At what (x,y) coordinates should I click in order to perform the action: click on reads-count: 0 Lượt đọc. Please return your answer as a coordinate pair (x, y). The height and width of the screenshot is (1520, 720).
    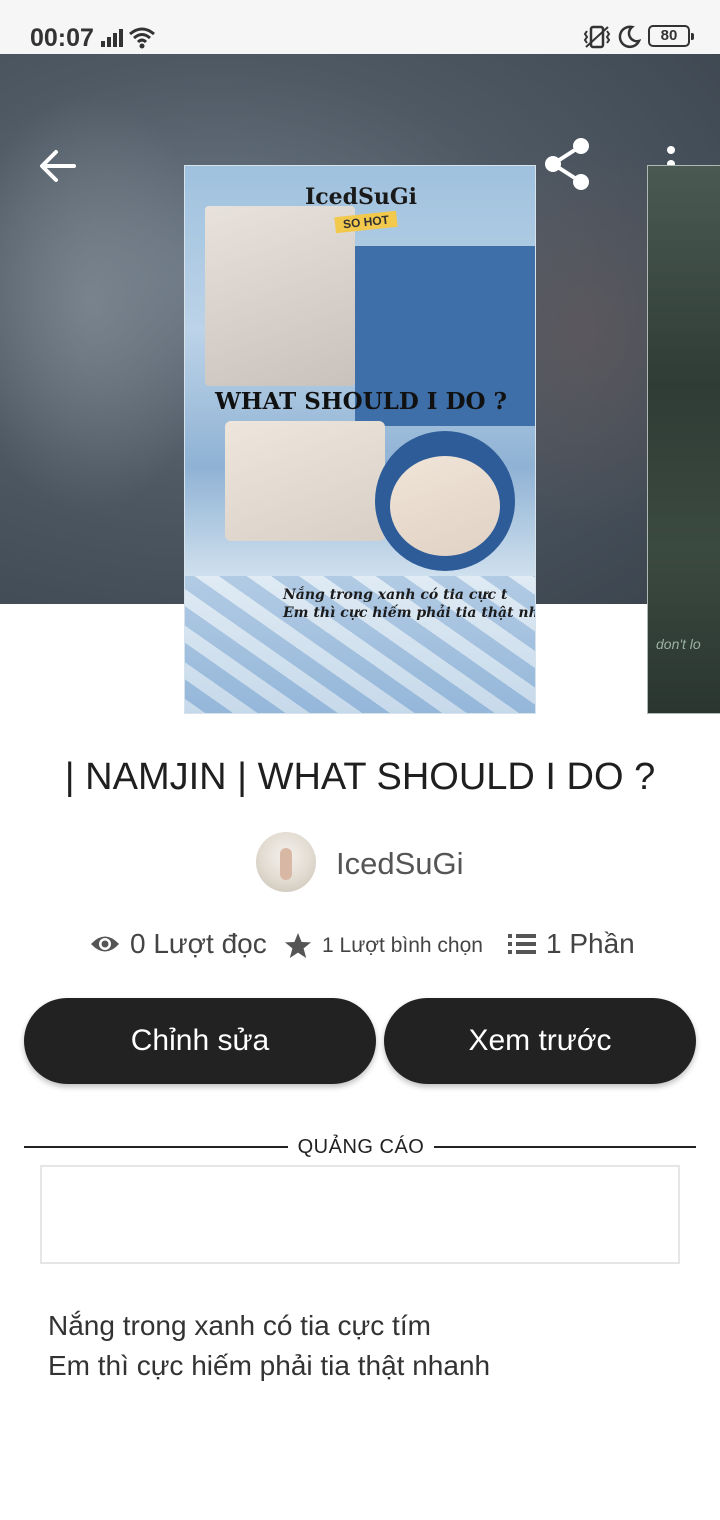
    Looking at the image, I should click on (198, 943).